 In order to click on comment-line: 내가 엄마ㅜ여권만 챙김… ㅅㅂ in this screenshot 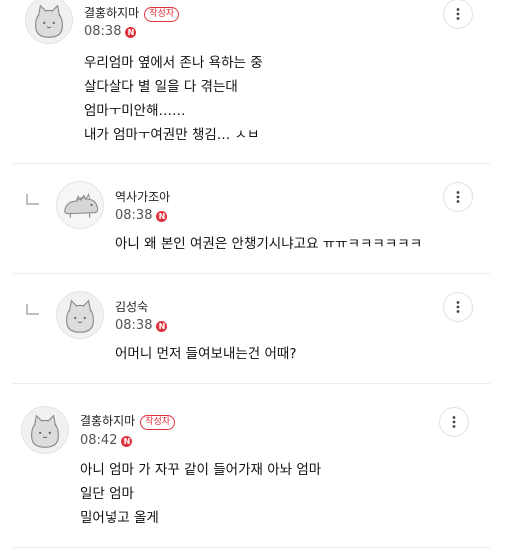, I will do `click(172, 135)`.